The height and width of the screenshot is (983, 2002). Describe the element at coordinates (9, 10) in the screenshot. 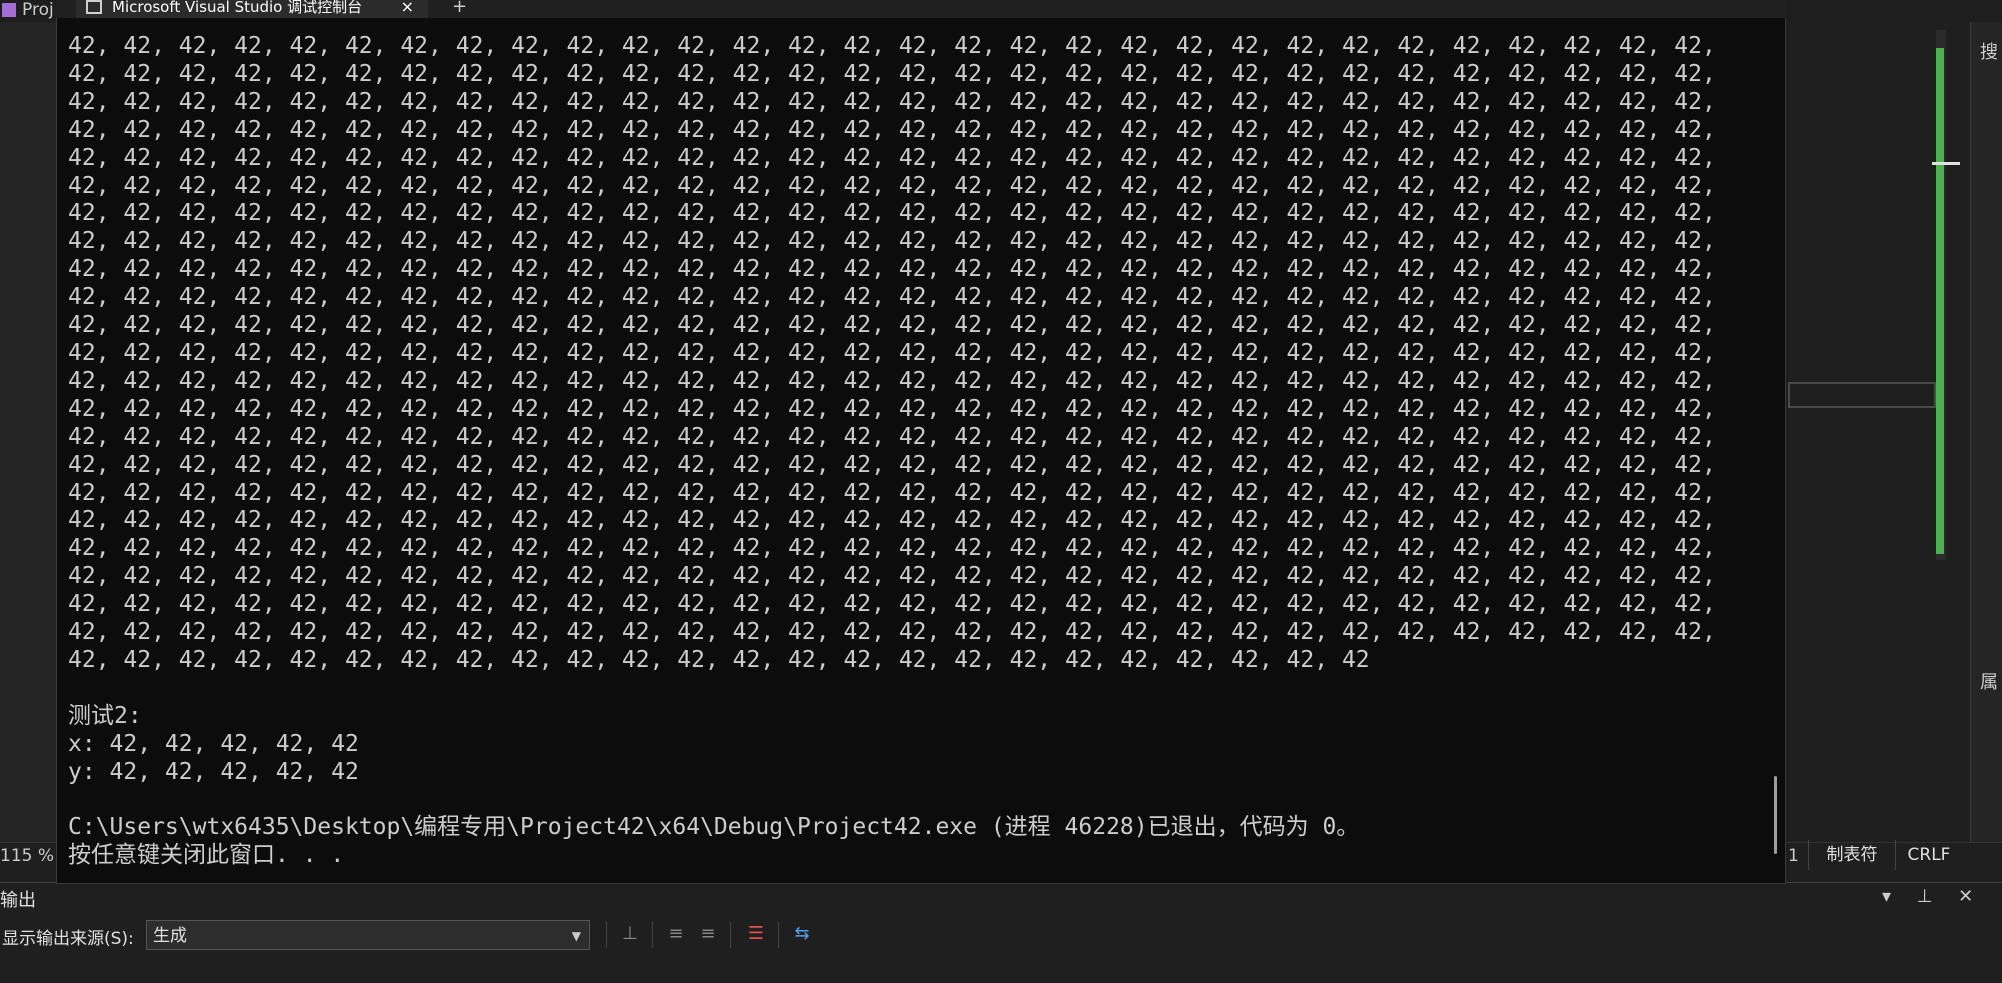

I see `project-icon` at that location.